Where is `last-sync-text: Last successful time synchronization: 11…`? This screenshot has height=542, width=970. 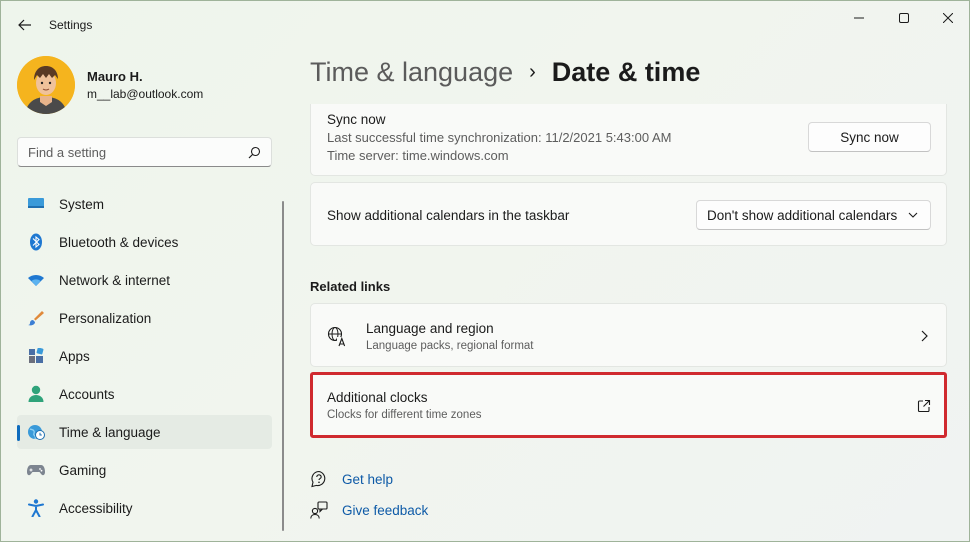 last-sync-text: Last successful time synchronization: 11… is located at coordinates (499, 137).